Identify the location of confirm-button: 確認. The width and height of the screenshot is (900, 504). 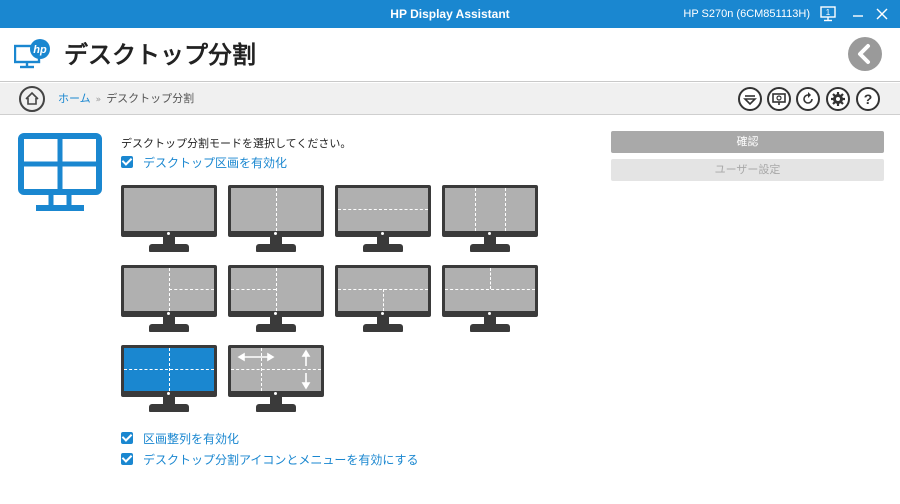
(747, 142).